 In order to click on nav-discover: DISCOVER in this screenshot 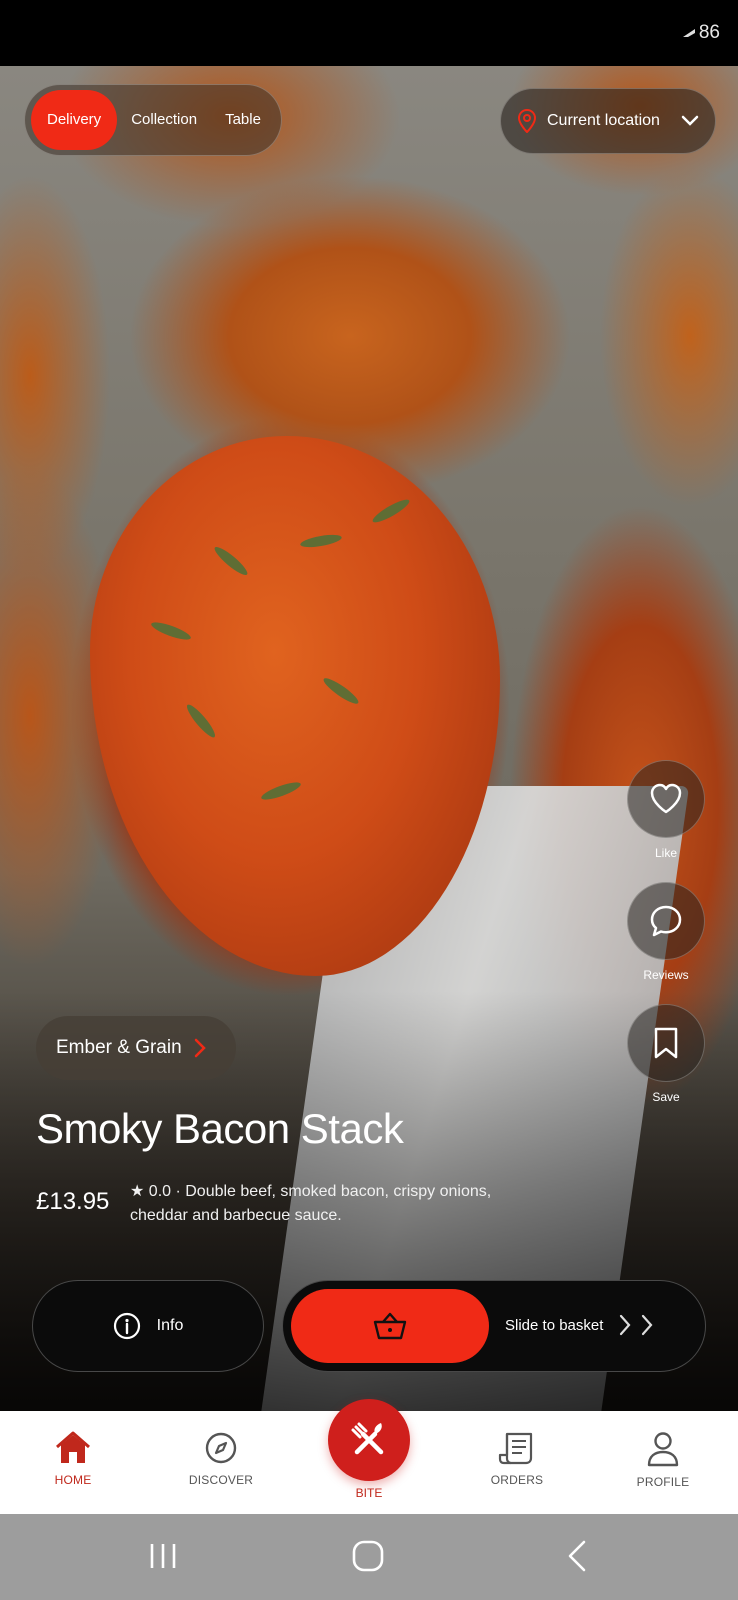, I will do `click(221, 1459)`.